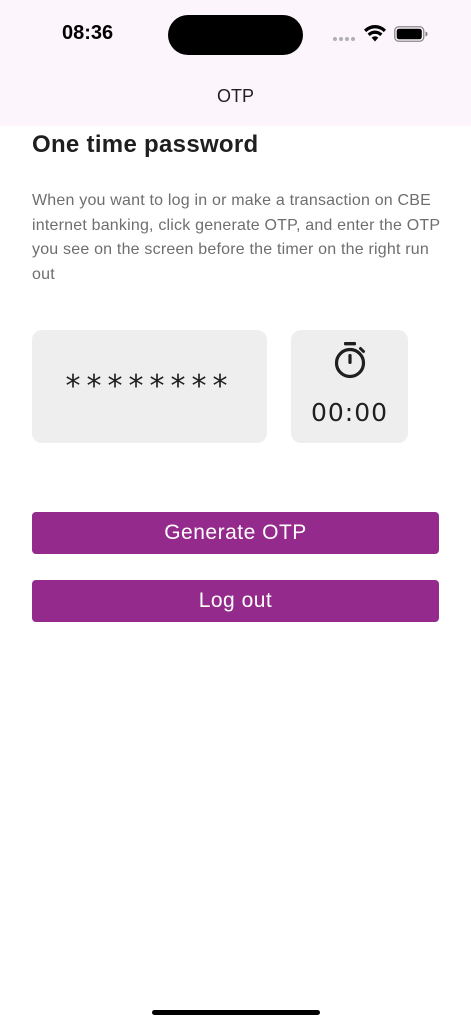  What do you see at coordinates (235, 96) in the screenshot?
I see `app-bar-title: OTP` at bounding box center [235, 96].